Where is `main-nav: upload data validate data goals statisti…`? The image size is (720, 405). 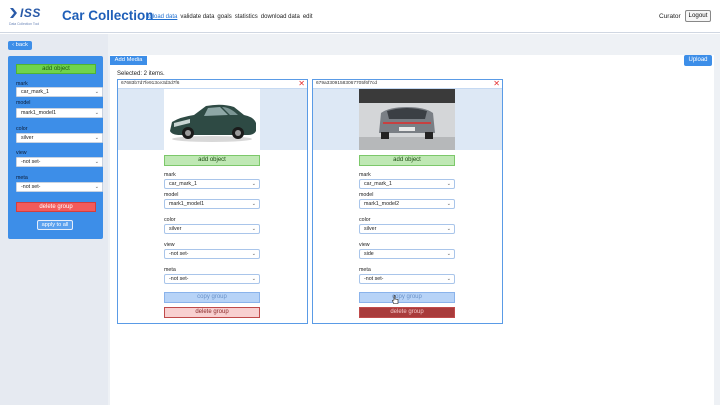 main-nav: upload data validate data goals statisti… is located at coordinates (229, 17).